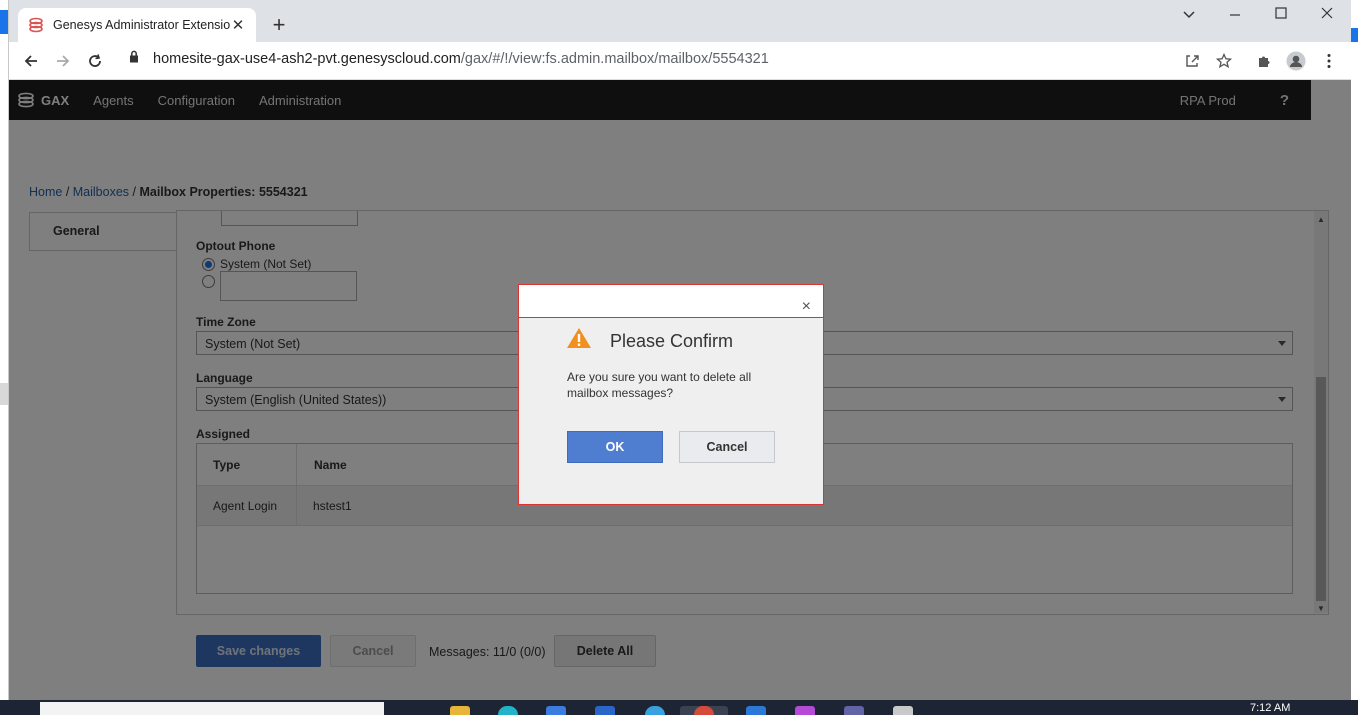  What do you see at coordinates (579, 339) in the screenshot?
I see `warning-icon` at bounding box center [579, 339].